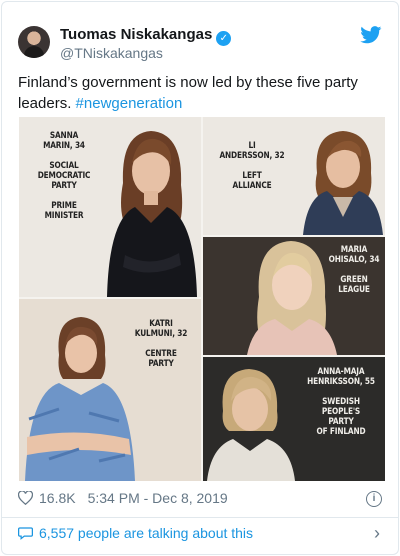  Describe the element at coordinates (158, 498) in the screenshot. I see `tweet-timestamp: 5:34 PM - Dec 8, 2019` at that location.